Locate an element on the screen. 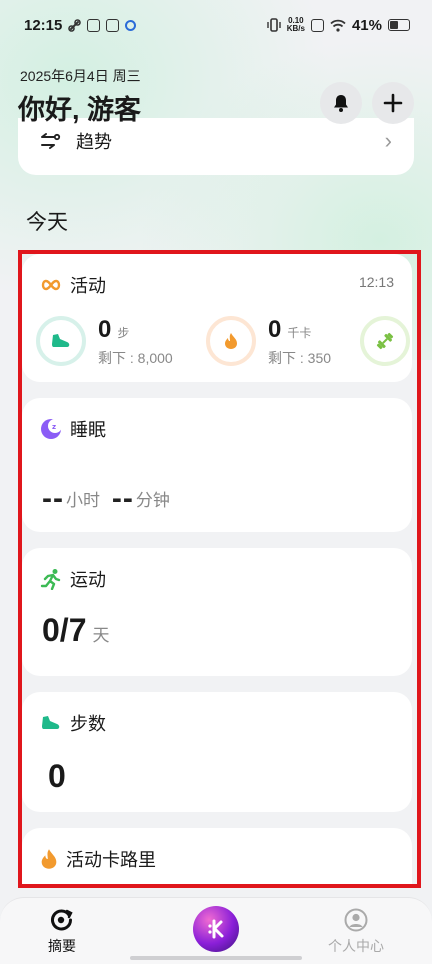 The width and height of the screenshot is (432, 964). add-button is located at coordinates (393, 103).